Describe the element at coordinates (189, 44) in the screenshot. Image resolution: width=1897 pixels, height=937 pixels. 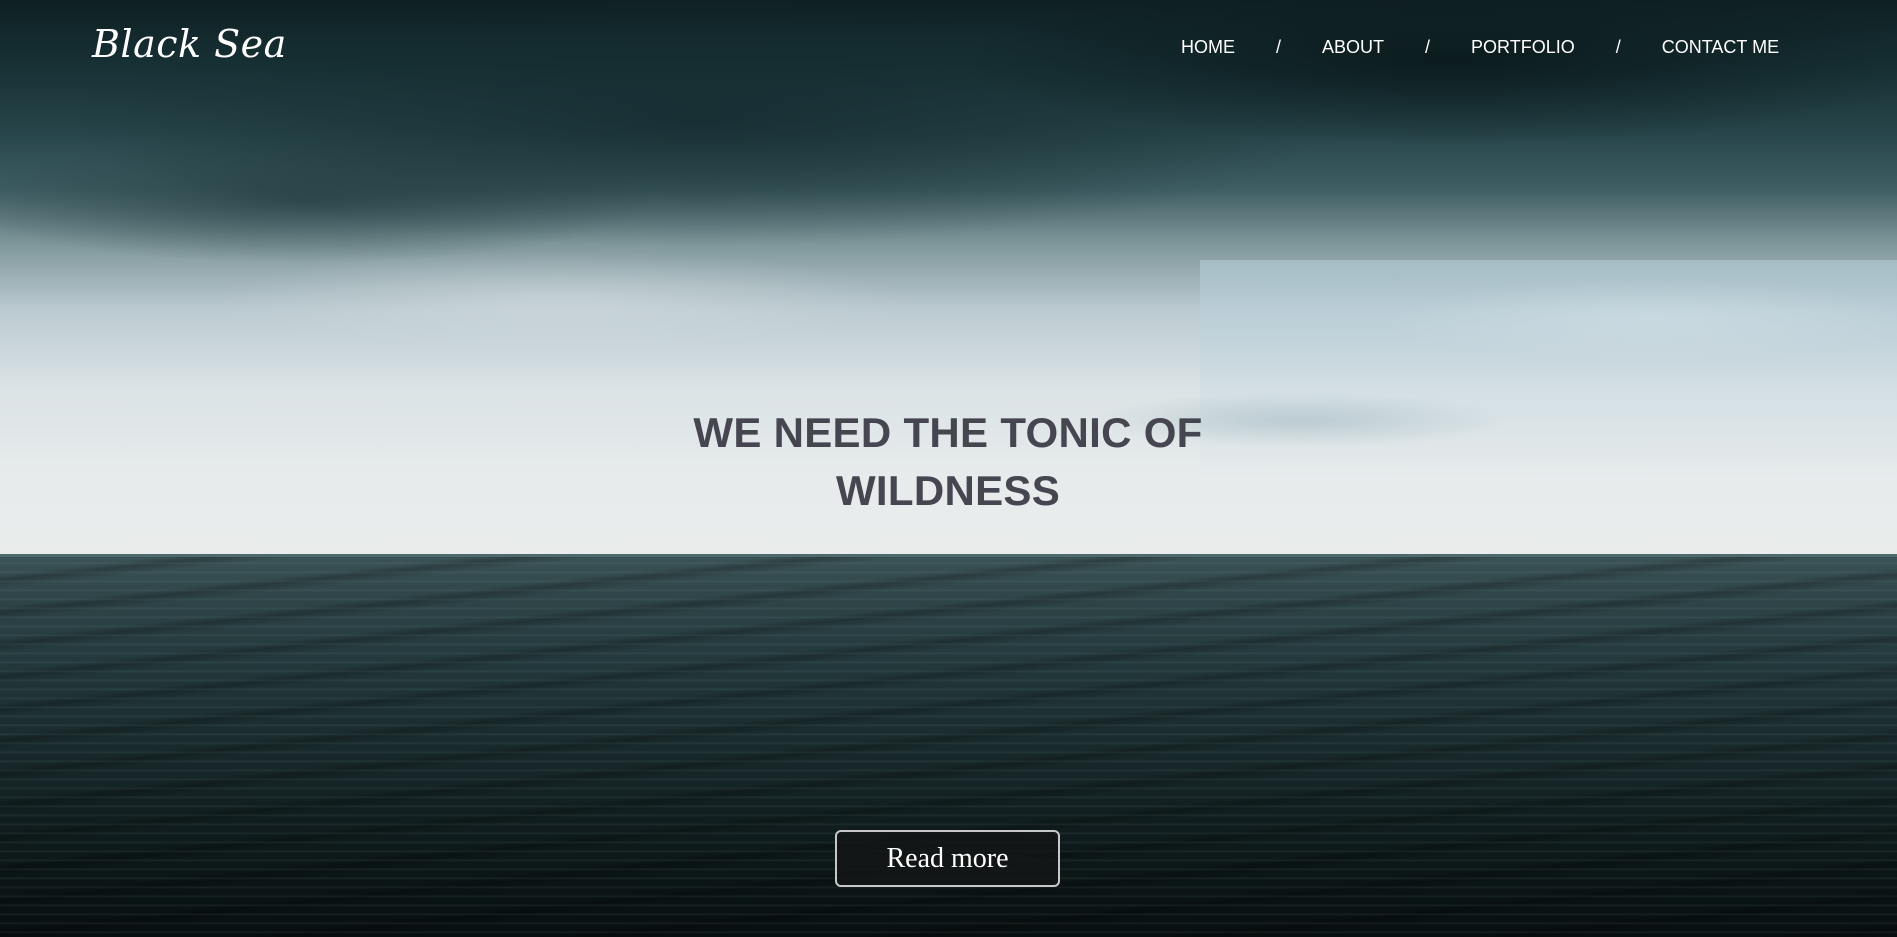
I see `site-logo: Black Sea` at that location.